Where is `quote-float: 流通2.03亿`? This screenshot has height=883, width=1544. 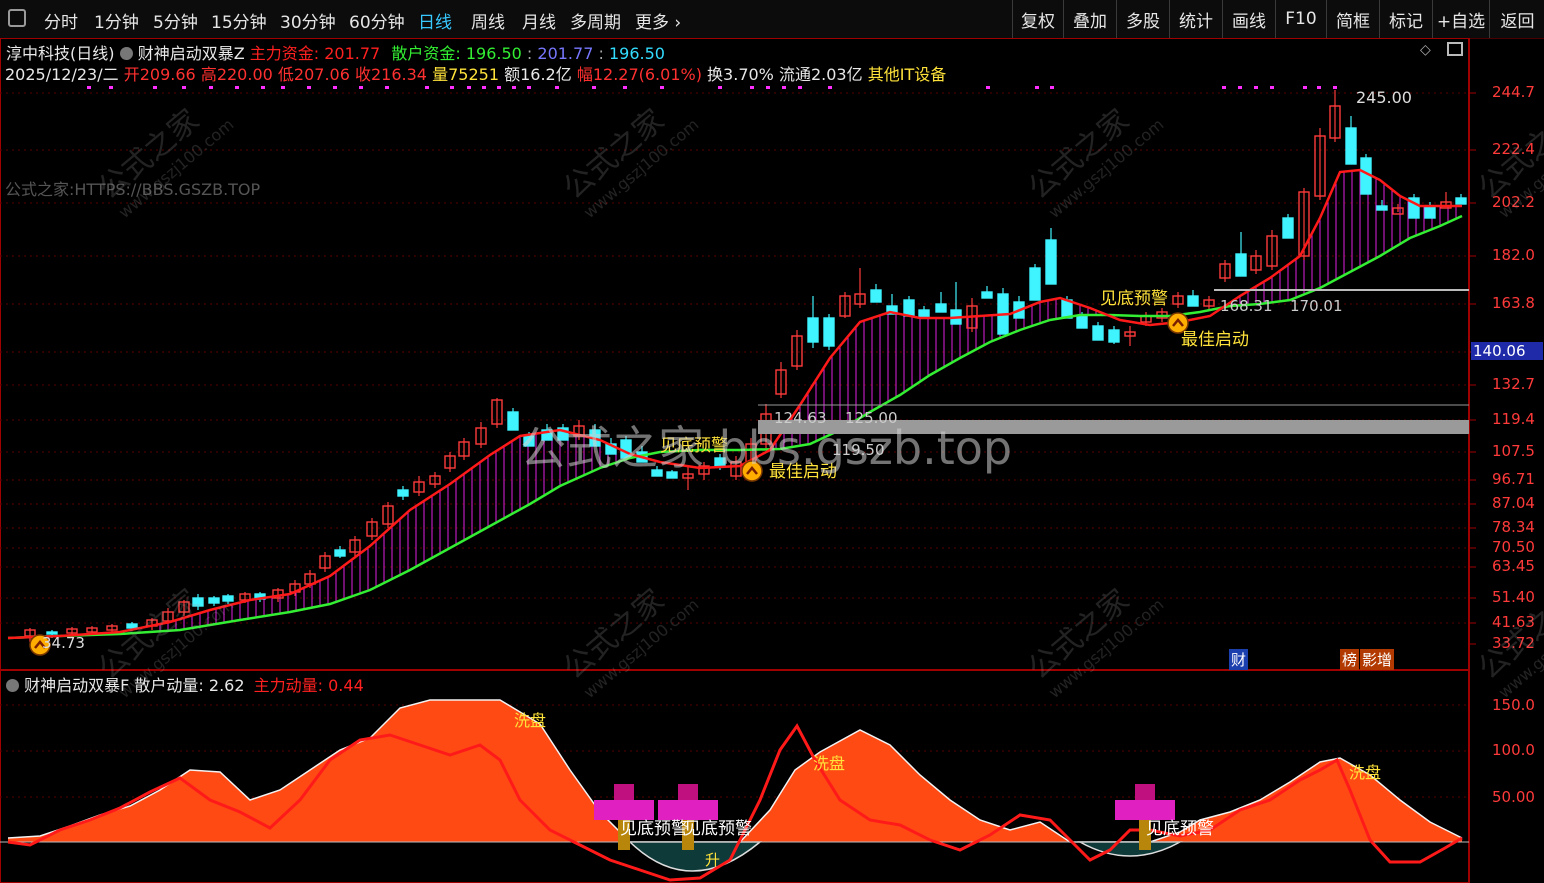
quote-float: 流通2.03亿 is located at coordinates (820, 74).